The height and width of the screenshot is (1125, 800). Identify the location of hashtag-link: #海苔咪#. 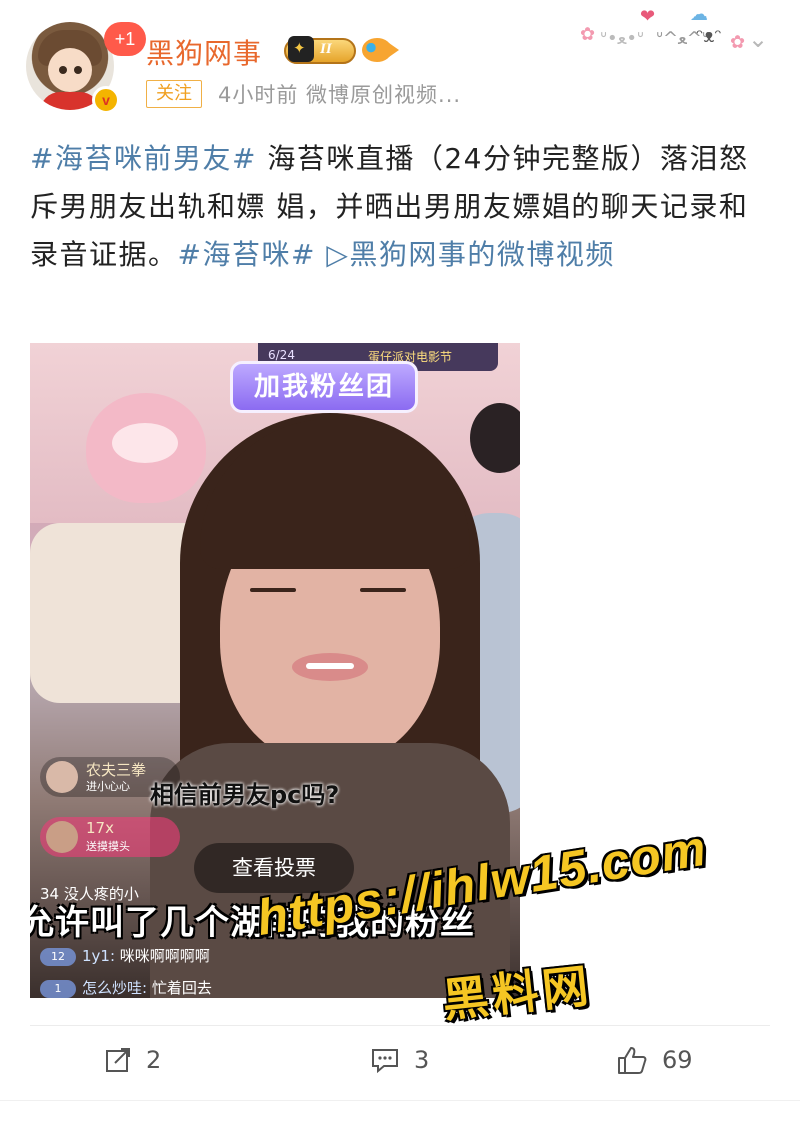
(247, 254).